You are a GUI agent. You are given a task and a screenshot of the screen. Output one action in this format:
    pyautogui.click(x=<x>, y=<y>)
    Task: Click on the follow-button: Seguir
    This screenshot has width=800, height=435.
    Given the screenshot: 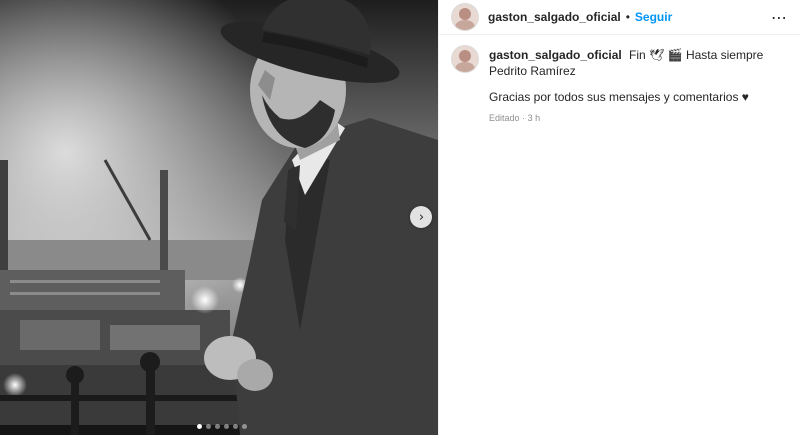 What is the action you would take?
    pyautogui.click(x=653, y=17)
    